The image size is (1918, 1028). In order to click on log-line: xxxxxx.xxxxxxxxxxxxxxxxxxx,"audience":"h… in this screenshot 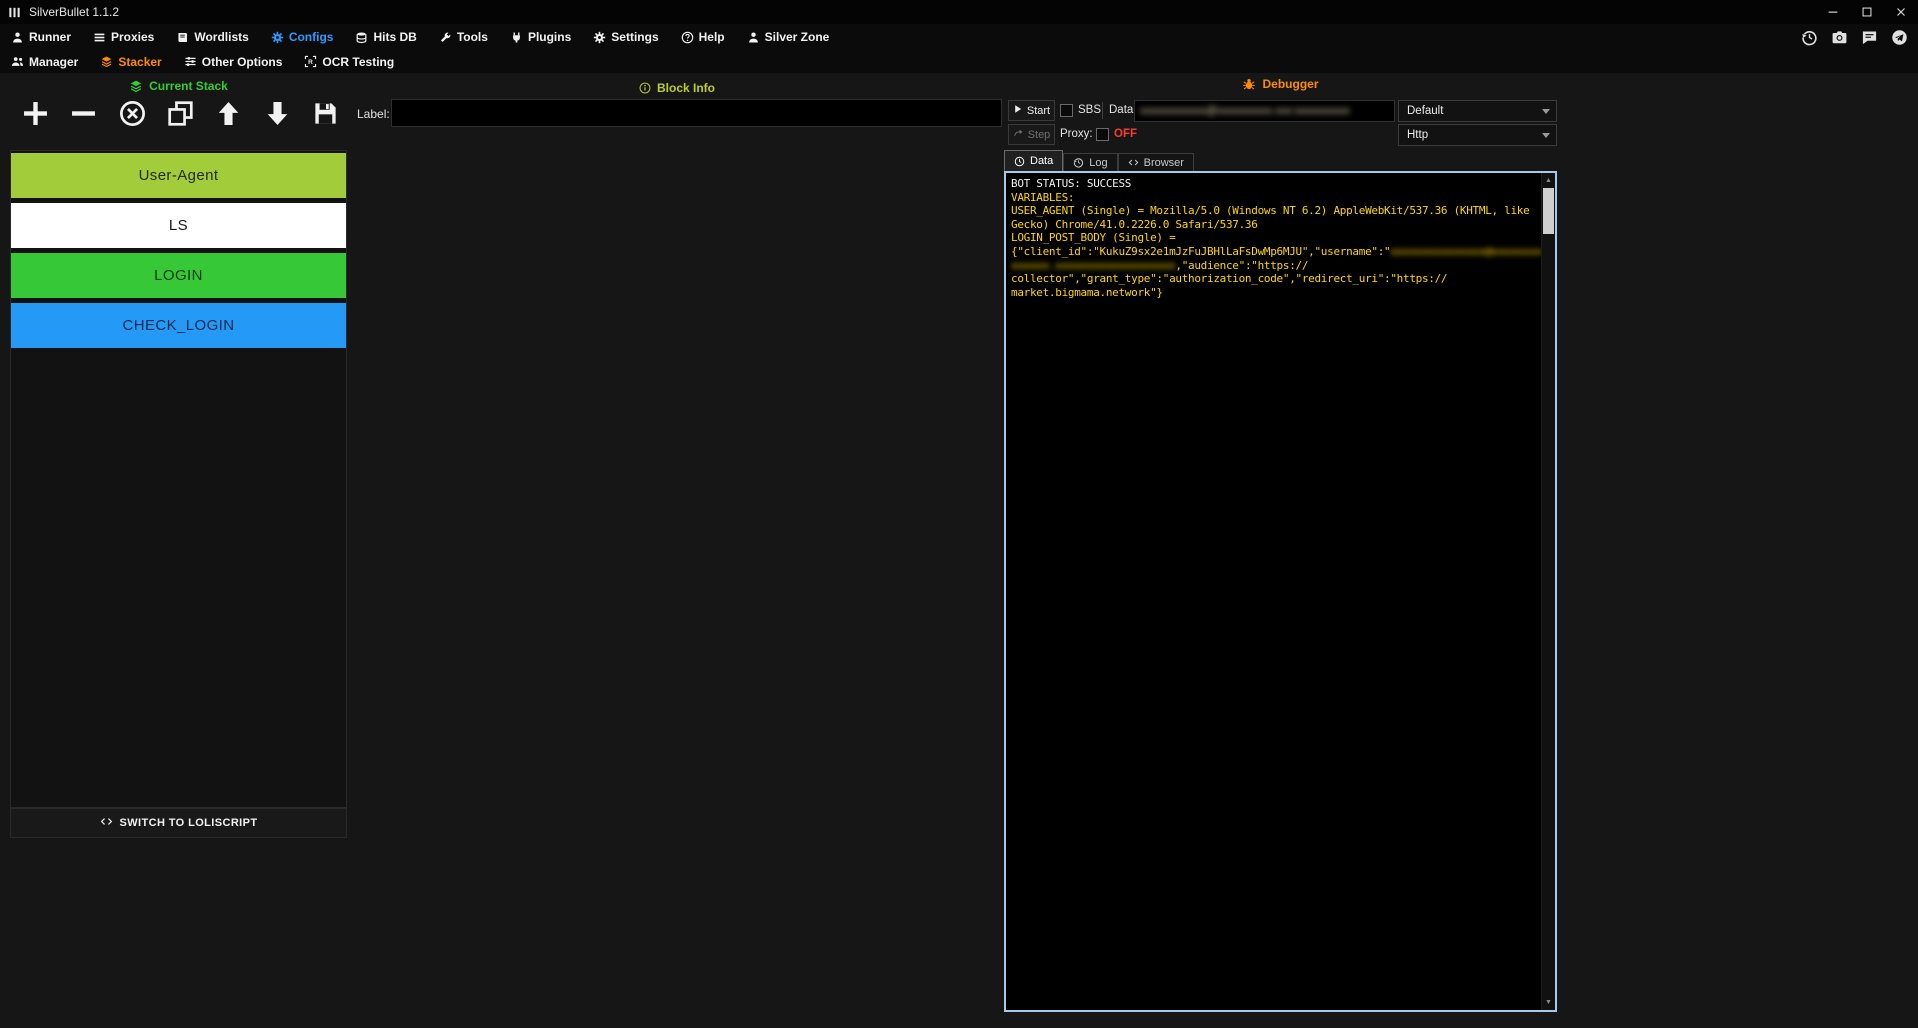, I will do `click(1160, 265)`.